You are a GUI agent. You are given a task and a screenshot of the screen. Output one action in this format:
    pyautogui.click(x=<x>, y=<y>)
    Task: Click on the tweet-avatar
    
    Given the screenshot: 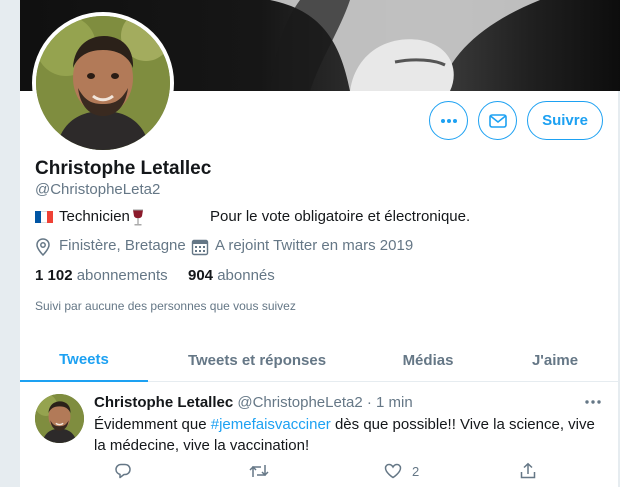 What is the action you would take?
    pyautogui.click(x=59, y=418)
    